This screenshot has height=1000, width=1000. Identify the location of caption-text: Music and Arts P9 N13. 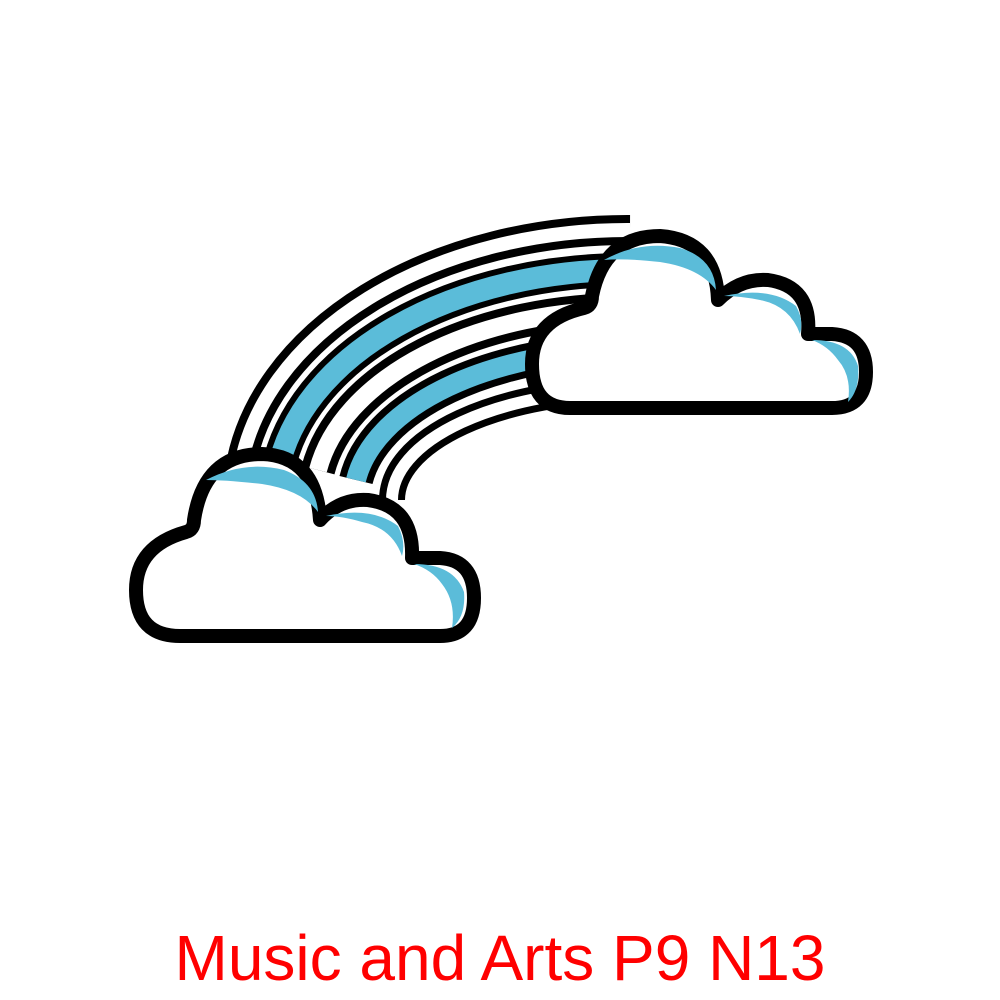
(500, 958).